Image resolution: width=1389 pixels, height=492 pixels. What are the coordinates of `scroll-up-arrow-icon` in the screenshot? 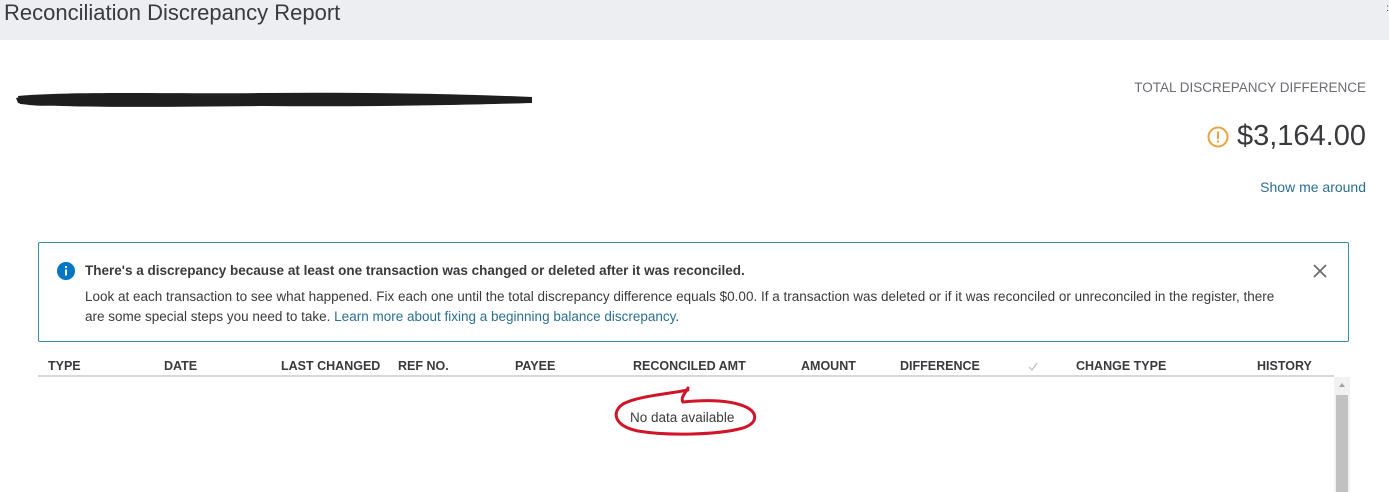 It's located at (1342, 385).